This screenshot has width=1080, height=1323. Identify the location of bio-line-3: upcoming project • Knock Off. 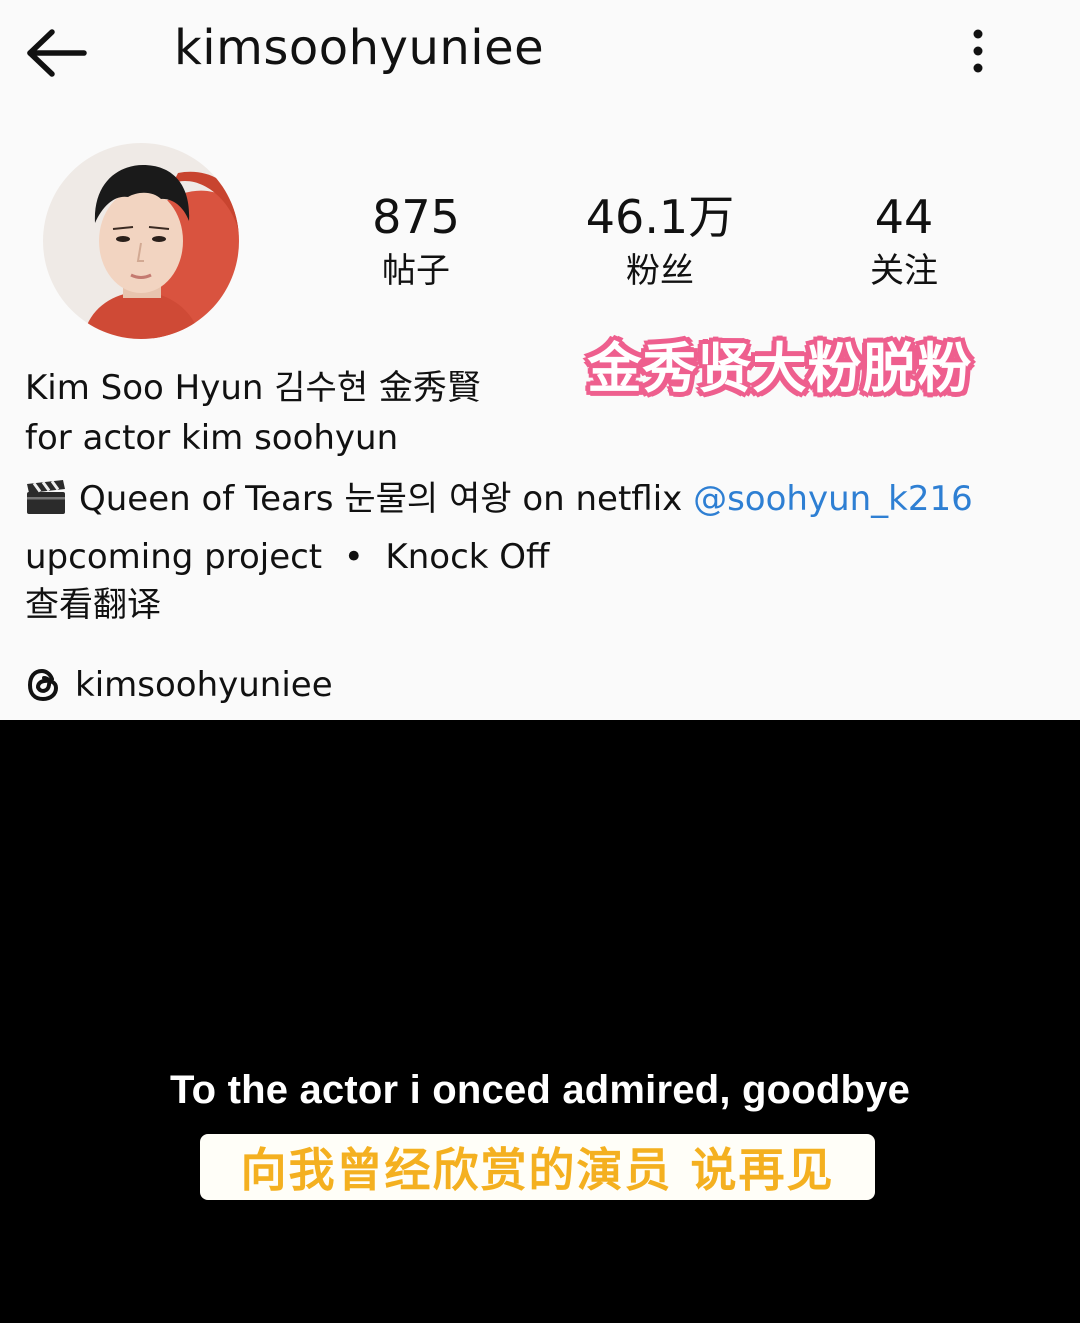
(287, 557).